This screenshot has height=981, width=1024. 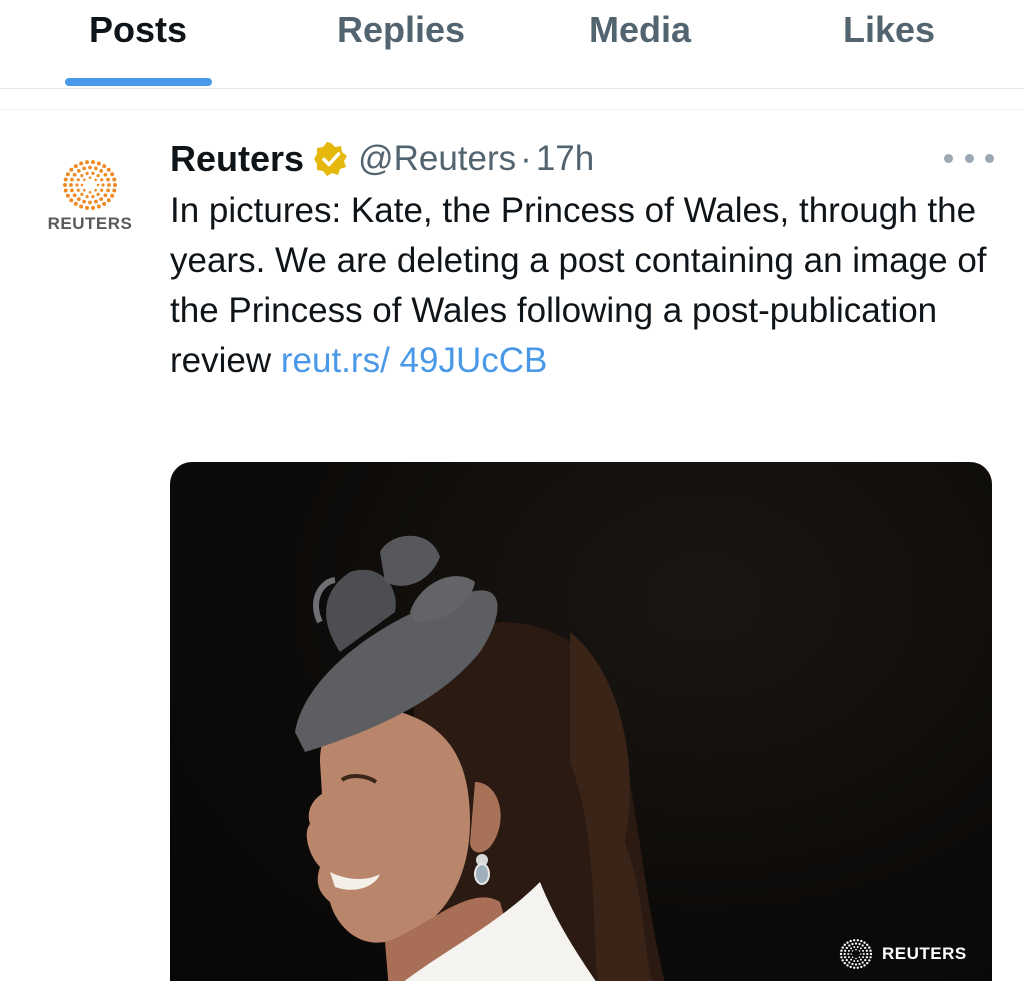 What do you see at coordinates (237, 159) in the screenshot?
I see `author-name: Reuters` at bounding box center [237, 159].